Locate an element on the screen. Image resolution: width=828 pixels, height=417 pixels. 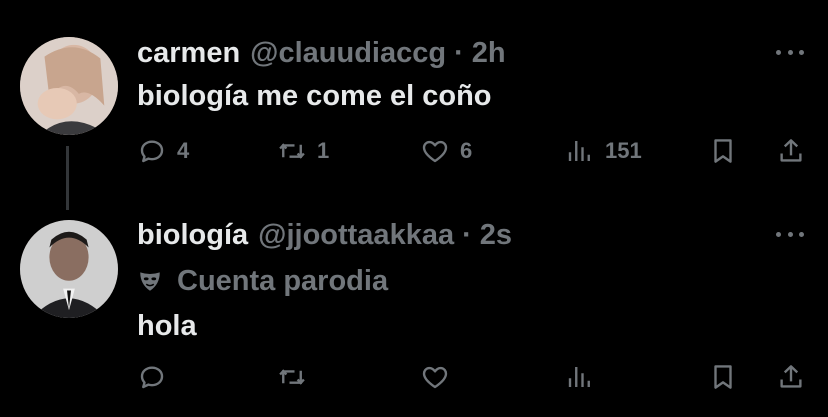
like-button is located at coordinates (435, 377).